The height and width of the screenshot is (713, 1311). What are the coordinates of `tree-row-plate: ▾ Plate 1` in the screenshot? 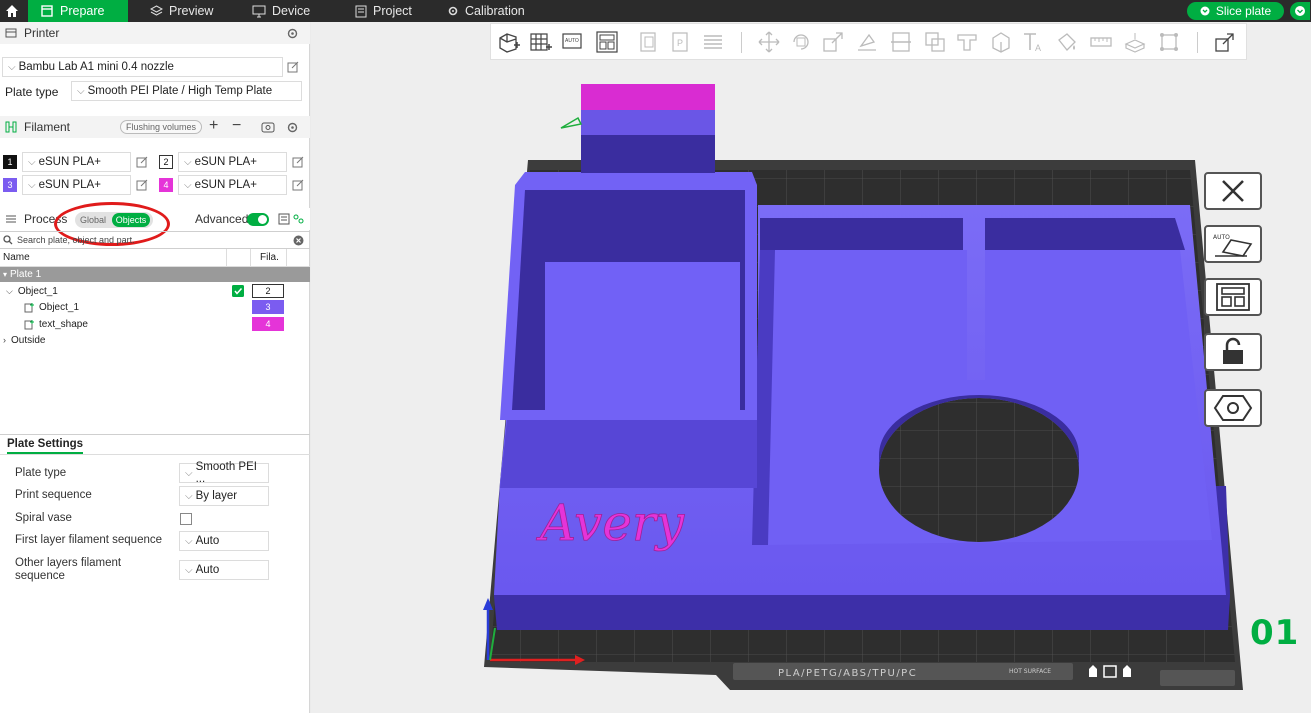 It's located at (155, 274).